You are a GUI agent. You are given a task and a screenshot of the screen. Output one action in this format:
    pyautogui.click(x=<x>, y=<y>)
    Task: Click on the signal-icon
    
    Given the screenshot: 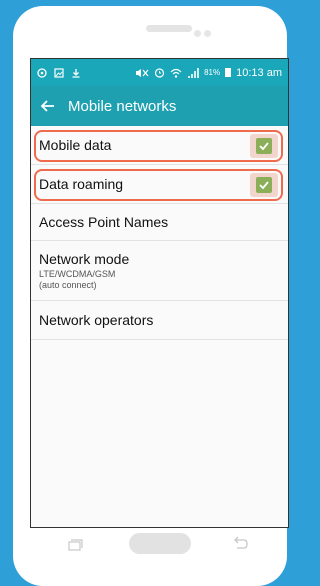 What is the action you would take?
    pyautogui.click(x=193, y=72)
    